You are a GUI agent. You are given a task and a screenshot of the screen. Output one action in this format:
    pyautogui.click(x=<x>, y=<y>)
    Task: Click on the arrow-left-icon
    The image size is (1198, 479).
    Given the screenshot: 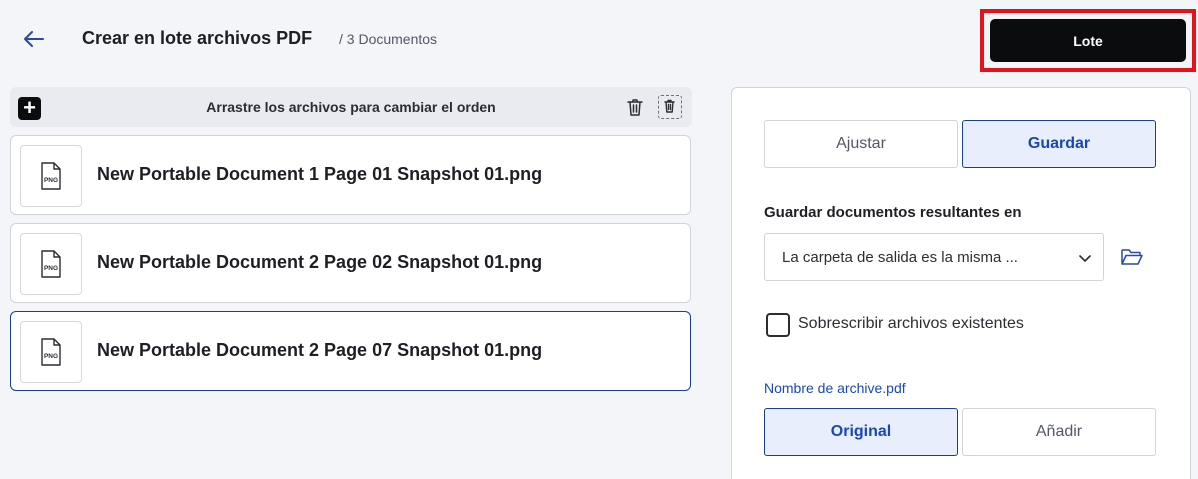 What is the action you would take?
    pyautogui.click(x=34, y=39)
    